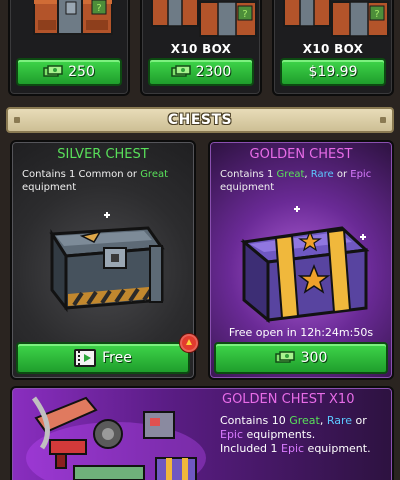 The image size is (400, 480). I want to click on desc-text: Contains 10, so click(255, 420).